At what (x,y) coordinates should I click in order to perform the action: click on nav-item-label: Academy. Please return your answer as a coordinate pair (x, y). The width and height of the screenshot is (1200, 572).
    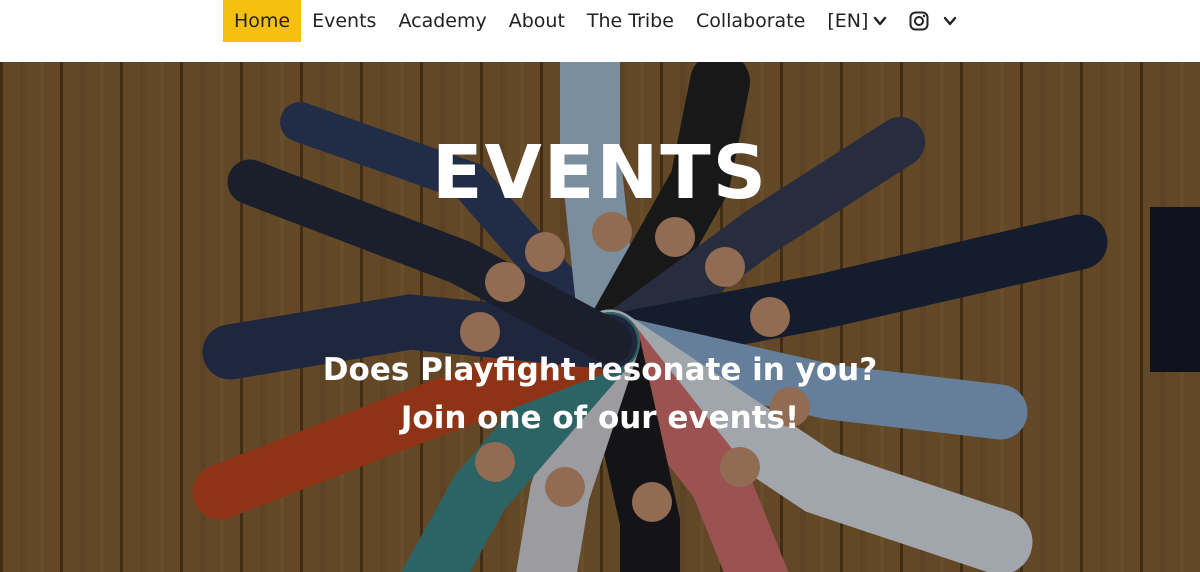
    Looking at the image, I should click on (442, 21).